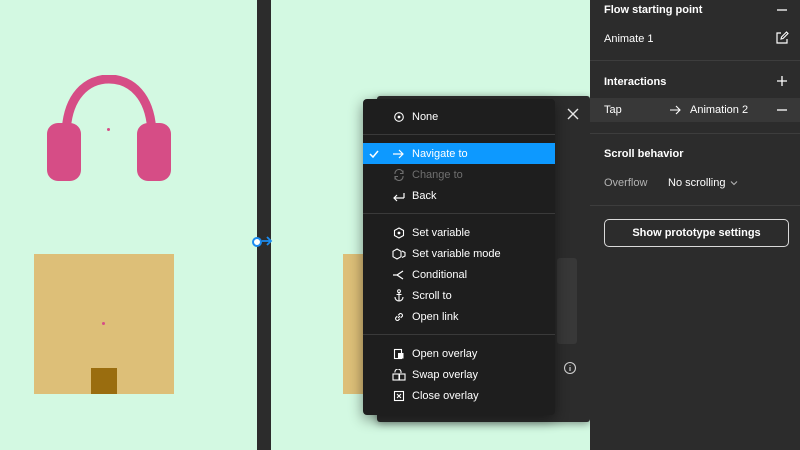  I want to click on menu-item-label: Close overlay, so click(445, 395).